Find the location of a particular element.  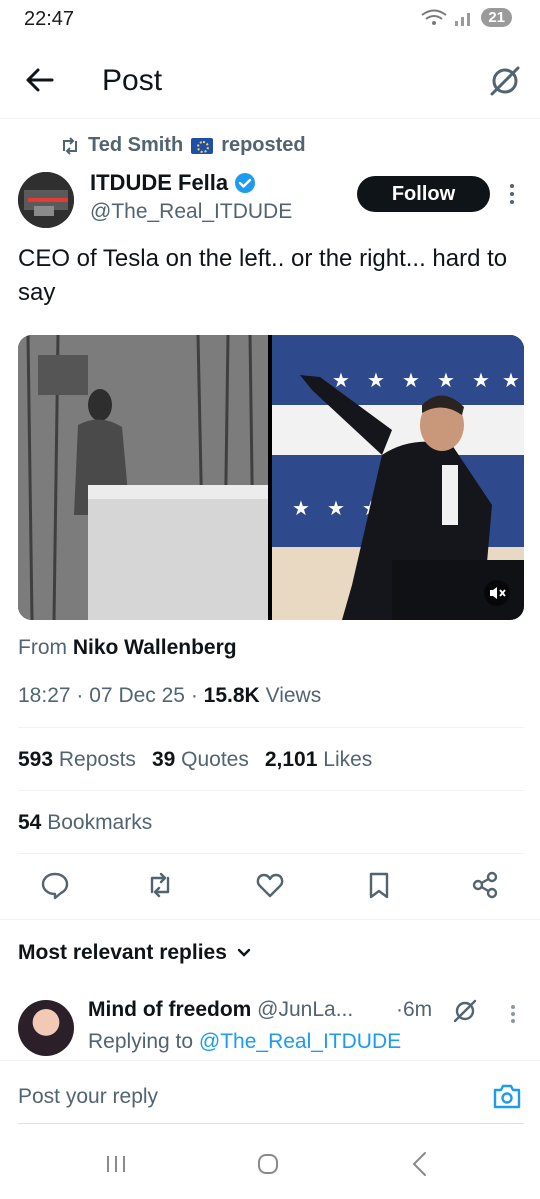

battery-level: 21 is located at coordinates (496, 17).